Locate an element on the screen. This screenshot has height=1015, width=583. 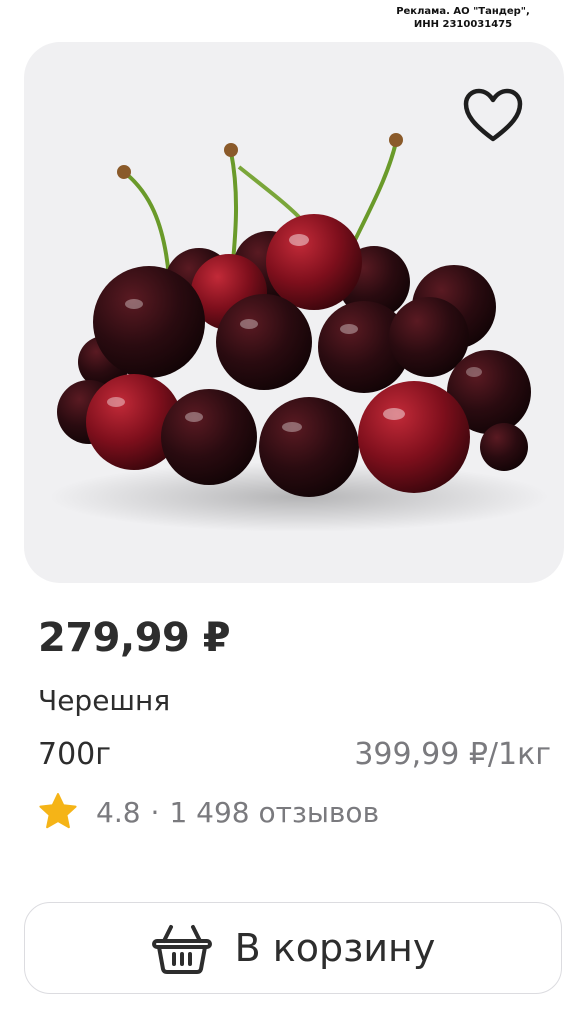
product-name: Черешня is located at coordinates (104, 700).